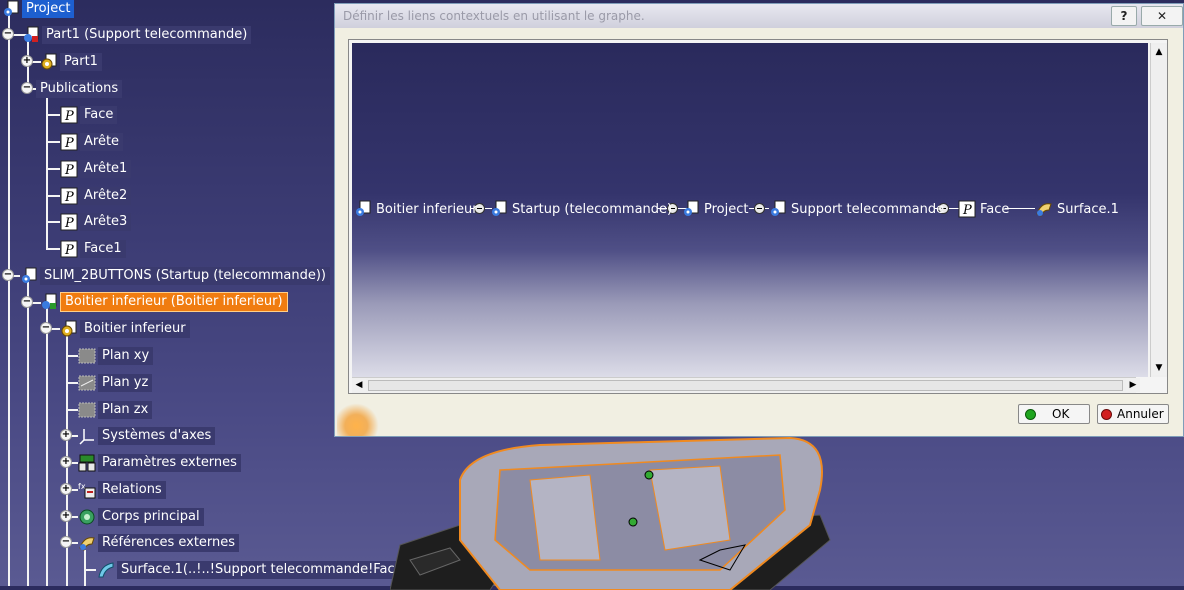 The image size is (1184, 590). What do you see at coordinates (159, 463) in the screenshot?
I see `tree-node-external-parameters: Paramètres externes` at bounding box center [159, 463].